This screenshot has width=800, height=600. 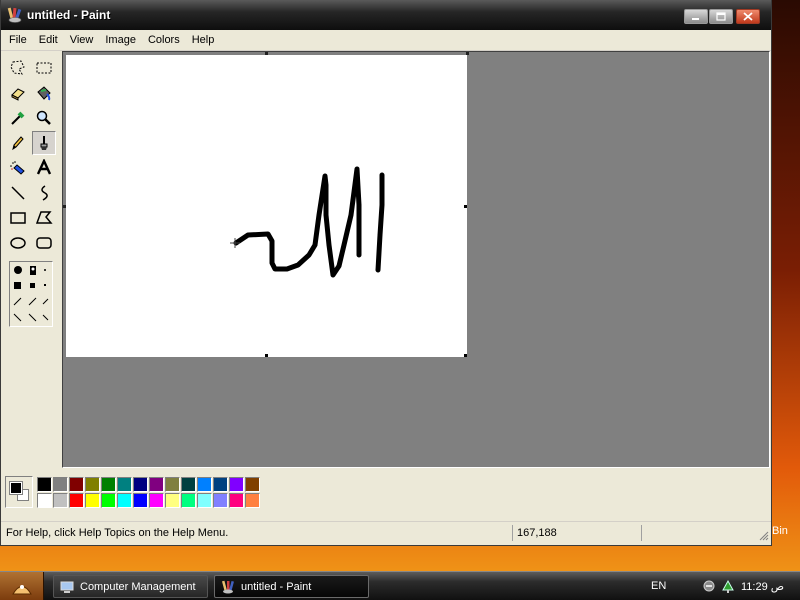 What do you see at coordinates (18, 218) in the screenshot?
I see `tool-rectangle` at bounding box center [18, 218].